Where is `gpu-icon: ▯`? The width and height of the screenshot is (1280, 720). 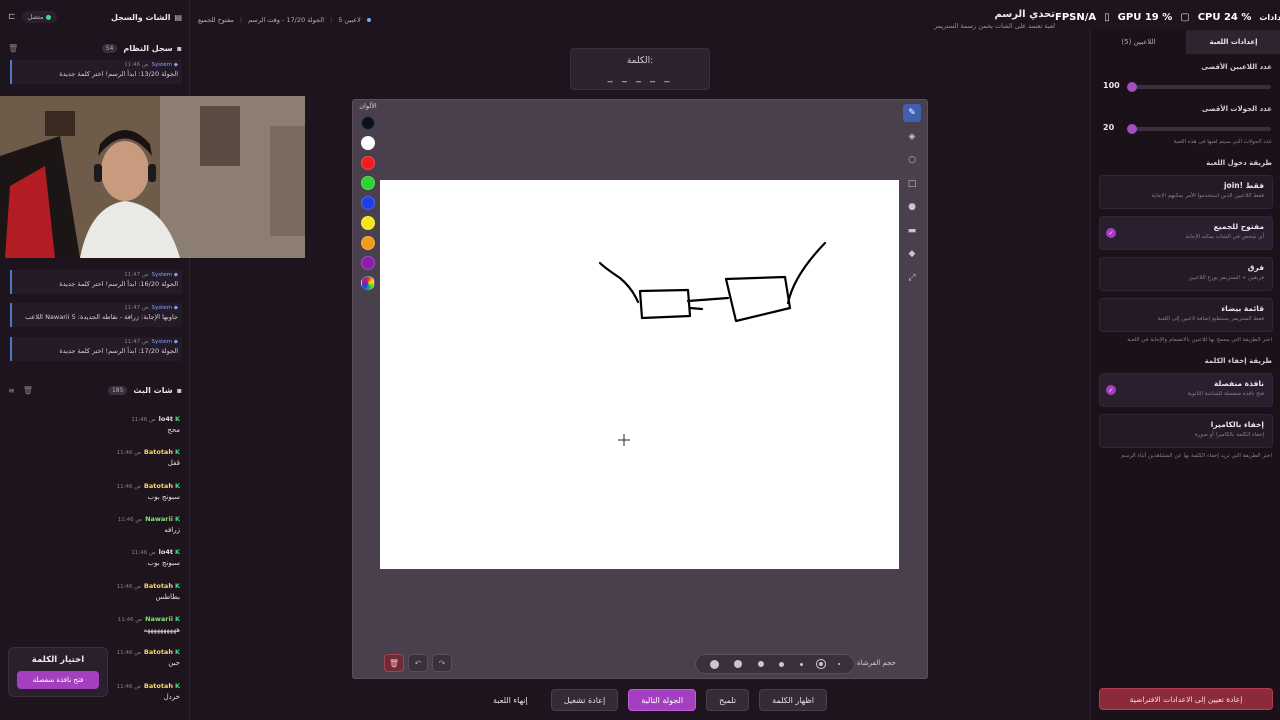
gpu-icon: ▯ is located at coordinates (1107, 17).